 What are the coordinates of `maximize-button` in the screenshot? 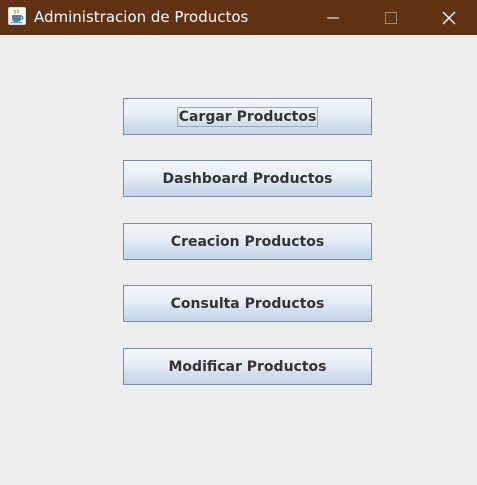 It's located at (391, 17).